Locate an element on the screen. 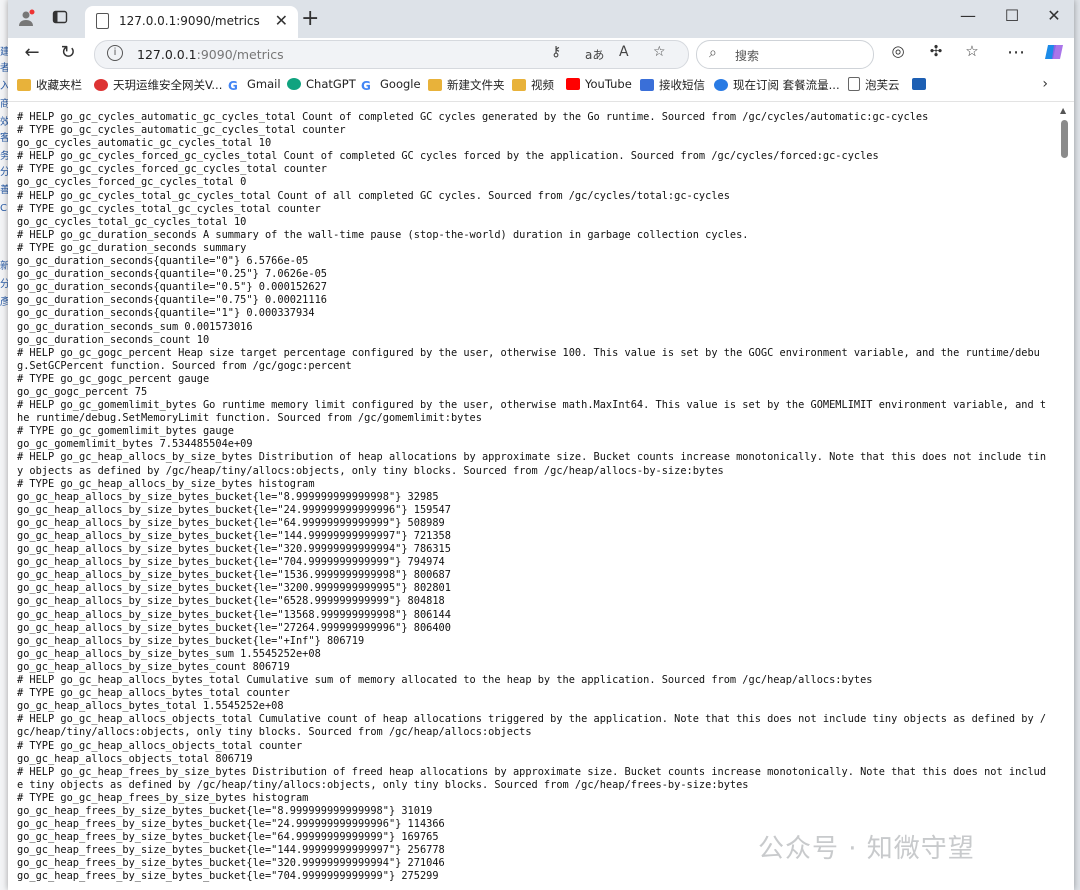 The image size is (1080, 890). search-icon: ⌕ is located at coordinates (713, 53).